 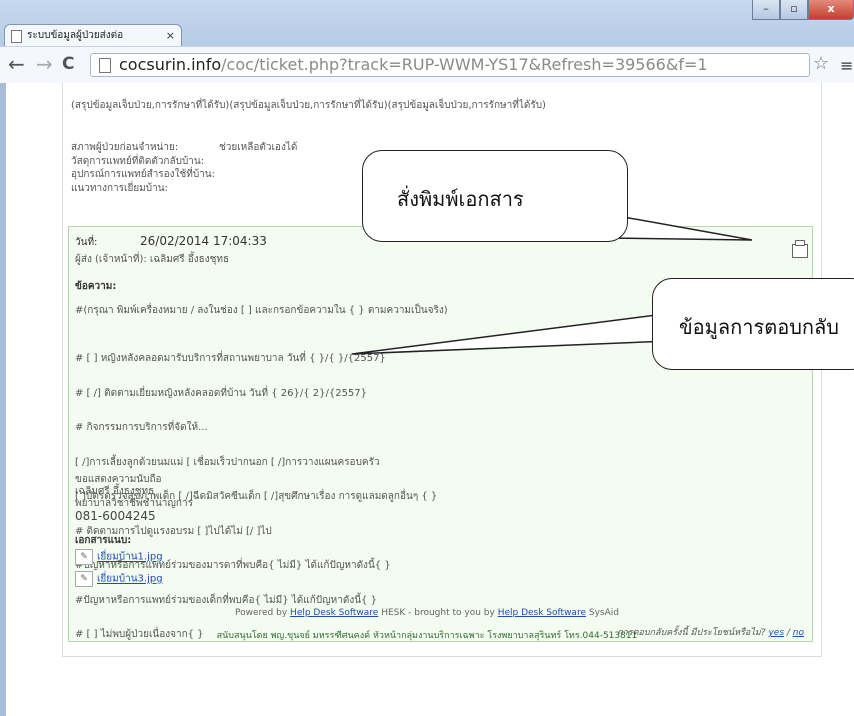 What do you see at coordinates (495, 196) in the screenshot?
I see `print-document-callout: สั่งพิมพ์เอกสาร` at bounding box center [495, 196].